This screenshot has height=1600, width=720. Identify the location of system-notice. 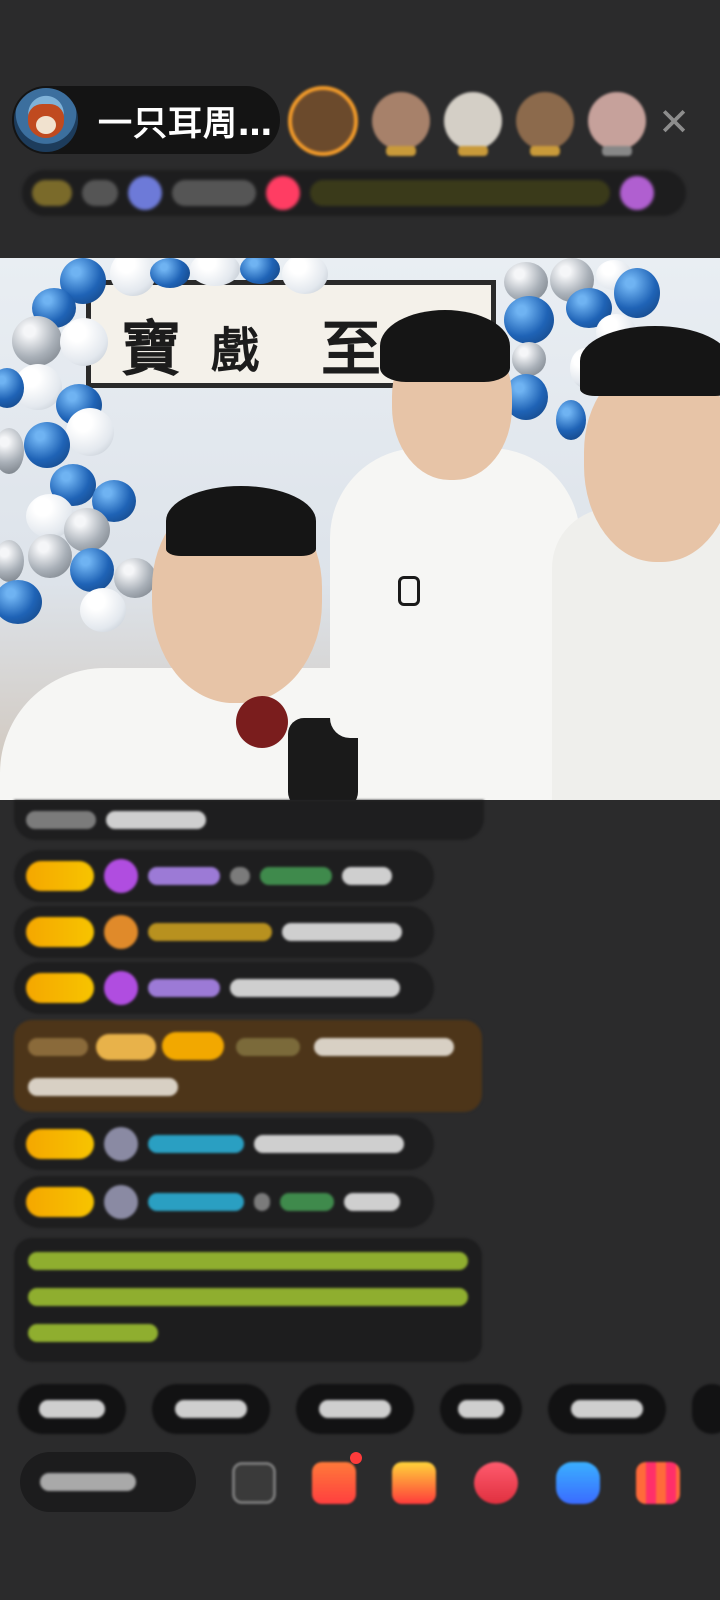
(248, 1300).